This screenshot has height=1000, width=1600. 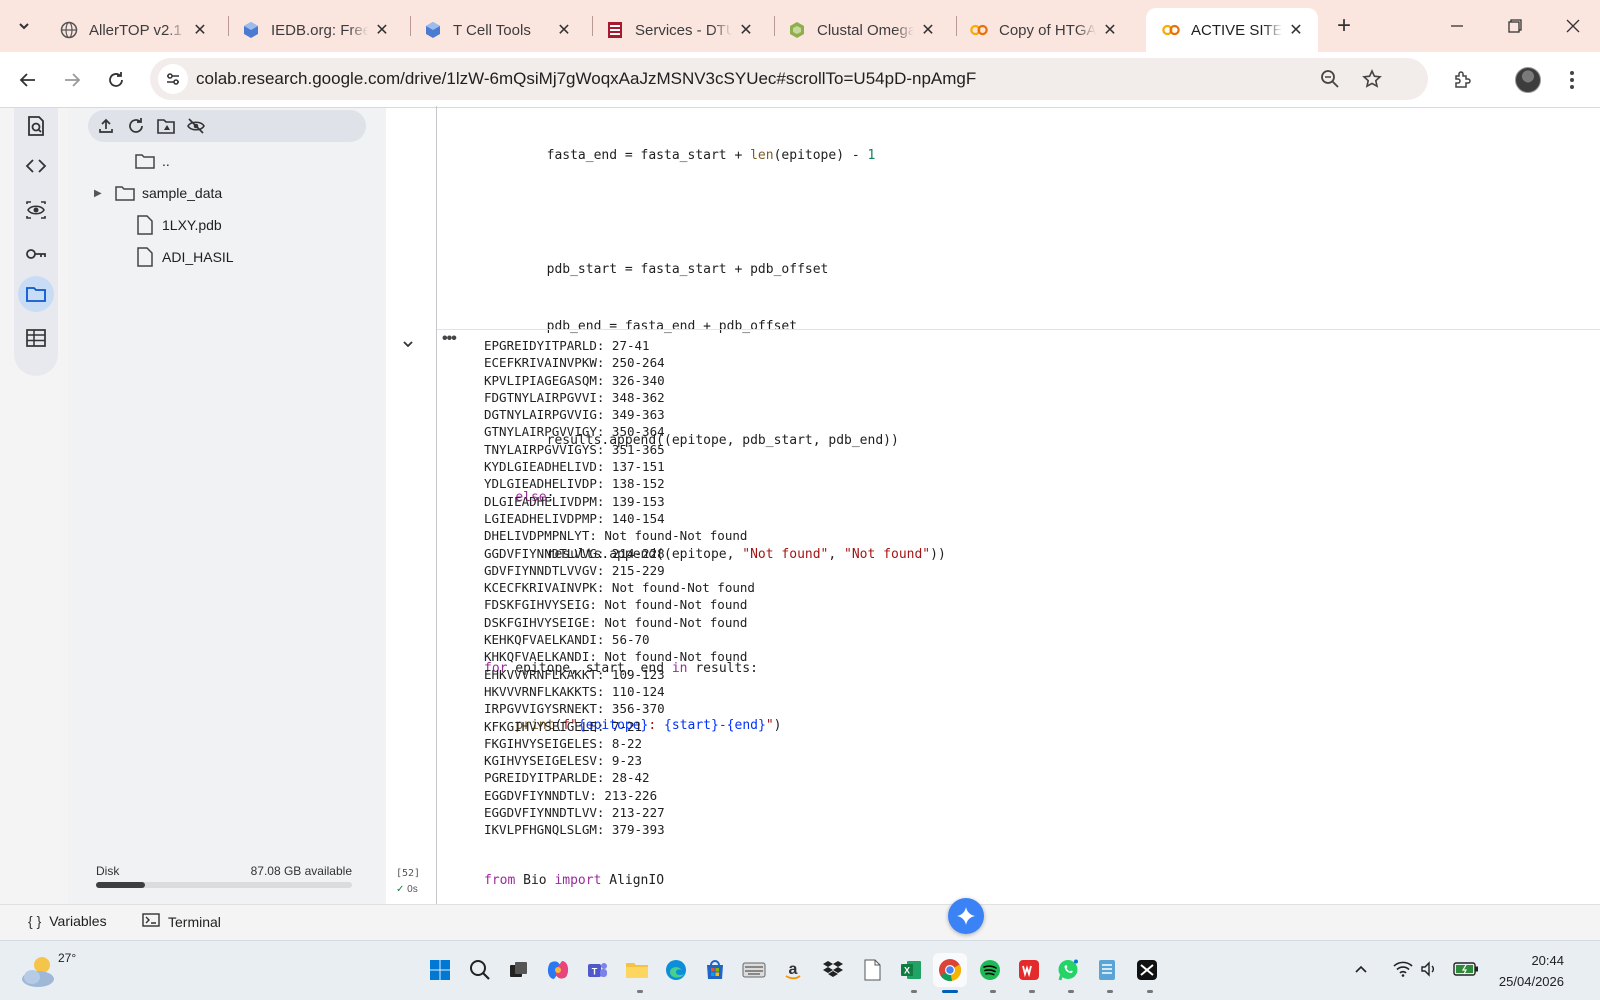 I want to click on tray-overflow-icon, so click(x=1361, y=969).